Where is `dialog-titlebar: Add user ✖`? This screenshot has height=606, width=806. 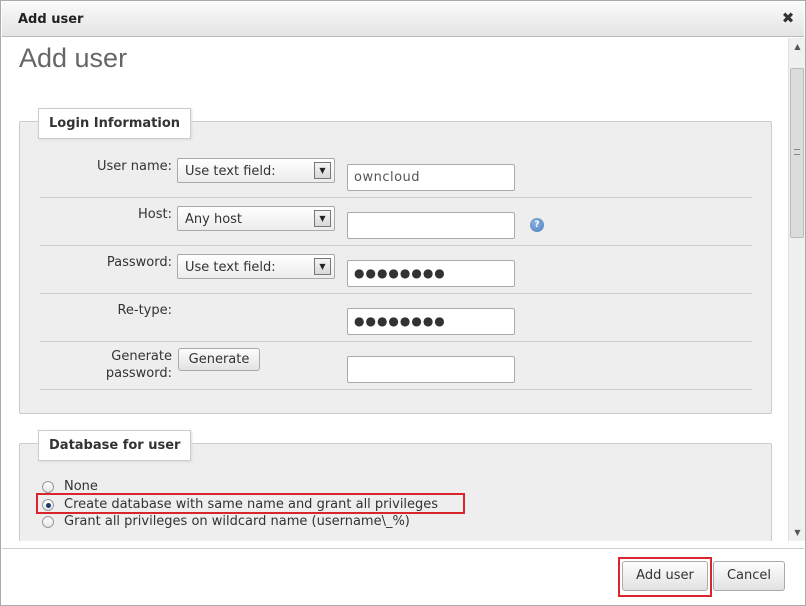 dialog-titlebar: Add user ✖ is located at coordinates (403, 19).